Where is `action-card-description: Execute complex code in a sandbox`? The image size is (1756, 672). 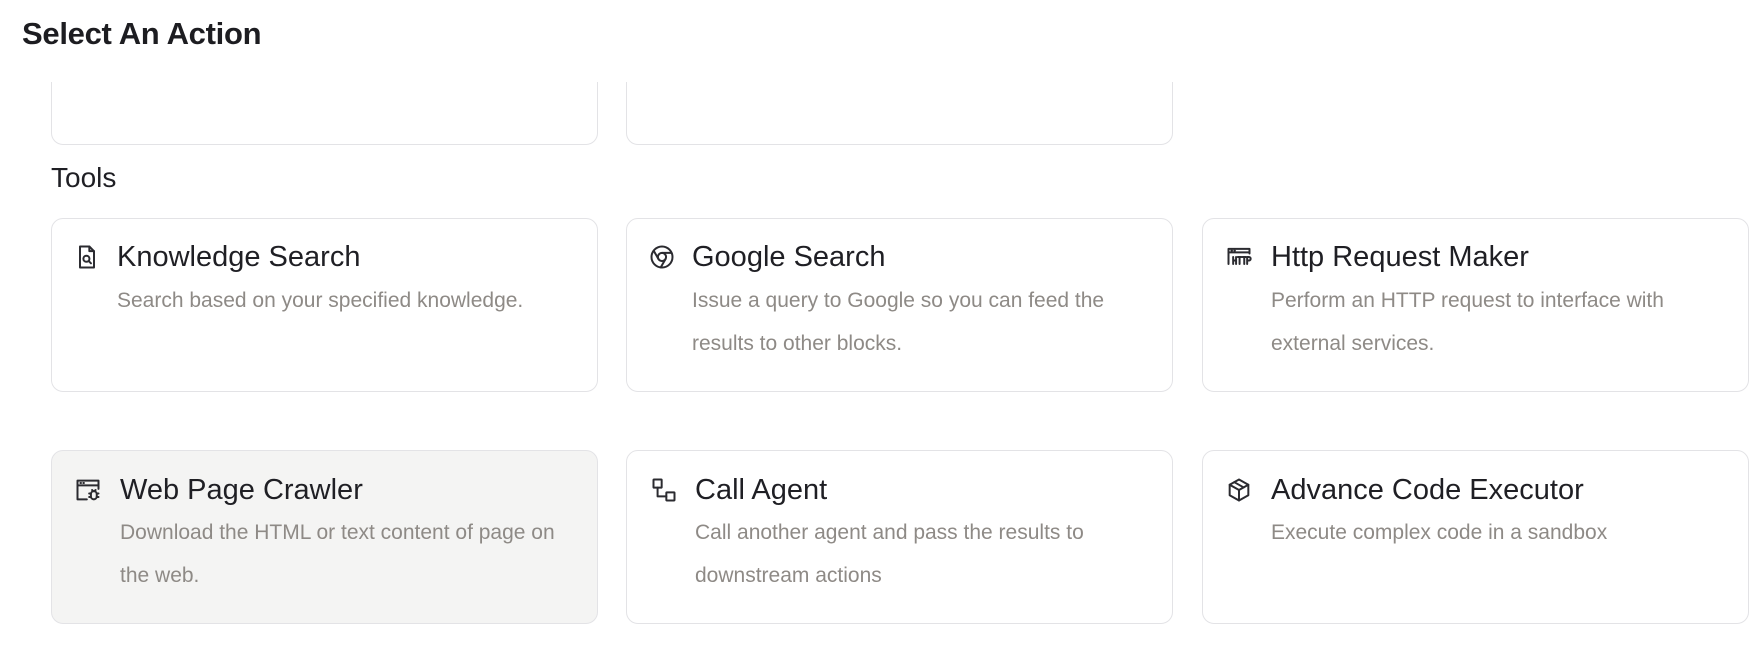 action-card-description: Execute complex code in a sandbox is located at coordinates (1439, 532).